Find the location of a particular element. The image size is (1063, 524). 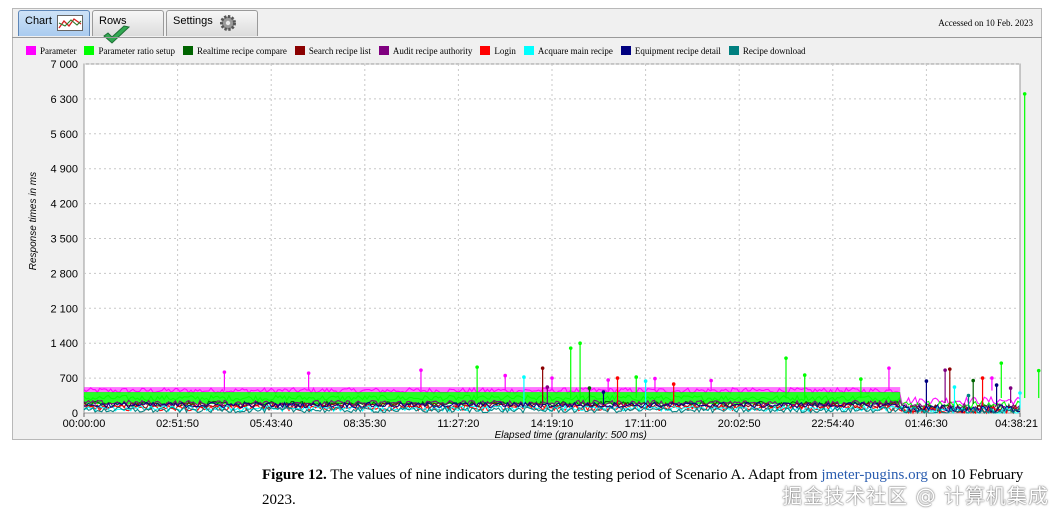

x-tick-label: 08:35:30 is located at coordinates (364, 424).